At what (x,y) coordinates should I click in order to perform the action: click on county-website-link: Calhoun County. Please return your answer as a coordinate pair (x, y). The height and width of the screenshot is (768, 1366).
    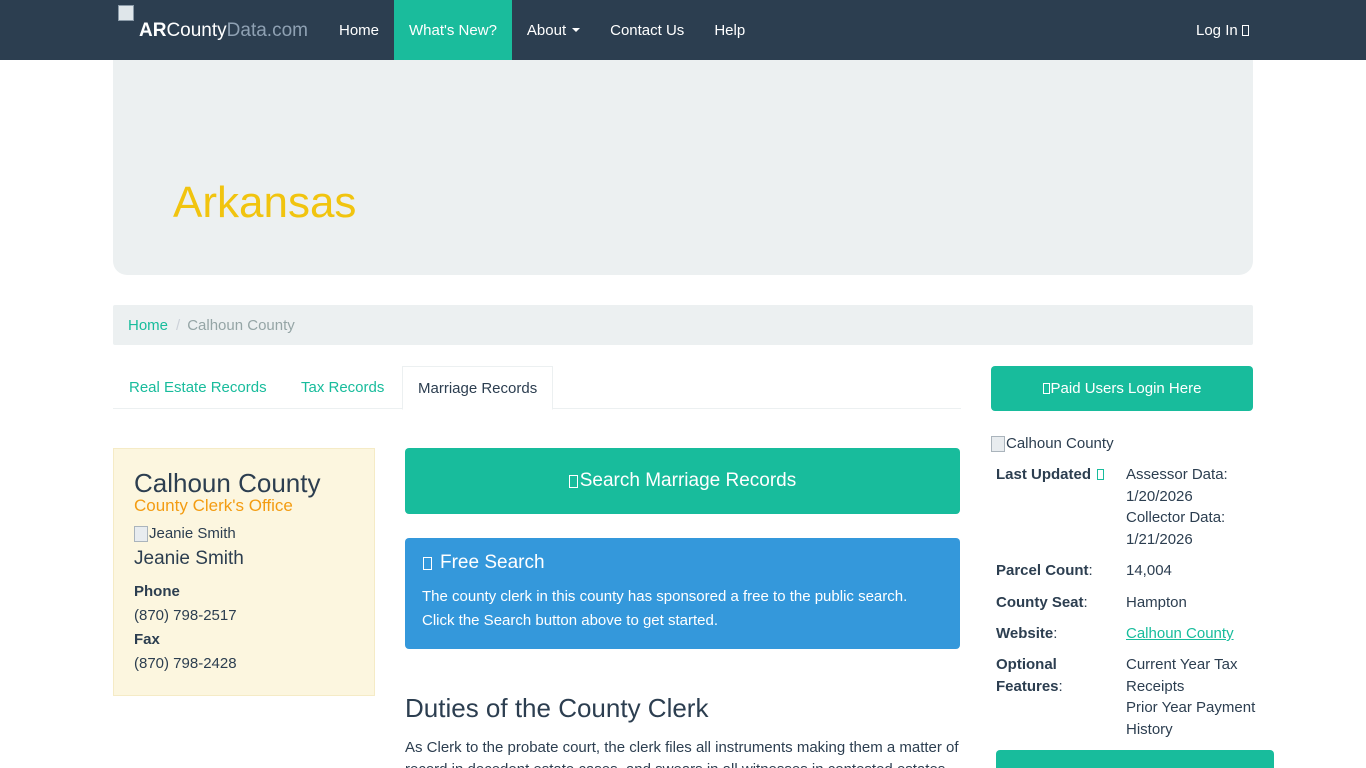
    Looking at the image, I should click on (1180, 633).